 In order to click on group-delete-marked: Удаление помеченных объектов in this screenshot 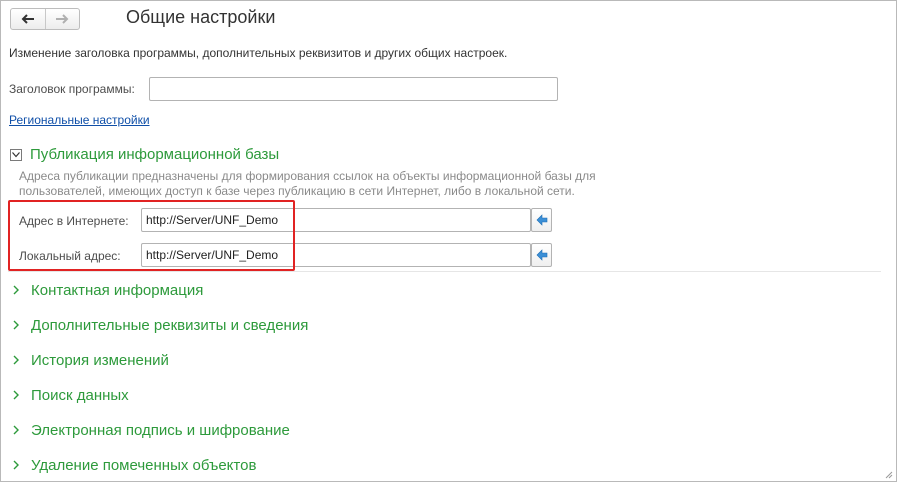, I will do `click(134, 465)`.